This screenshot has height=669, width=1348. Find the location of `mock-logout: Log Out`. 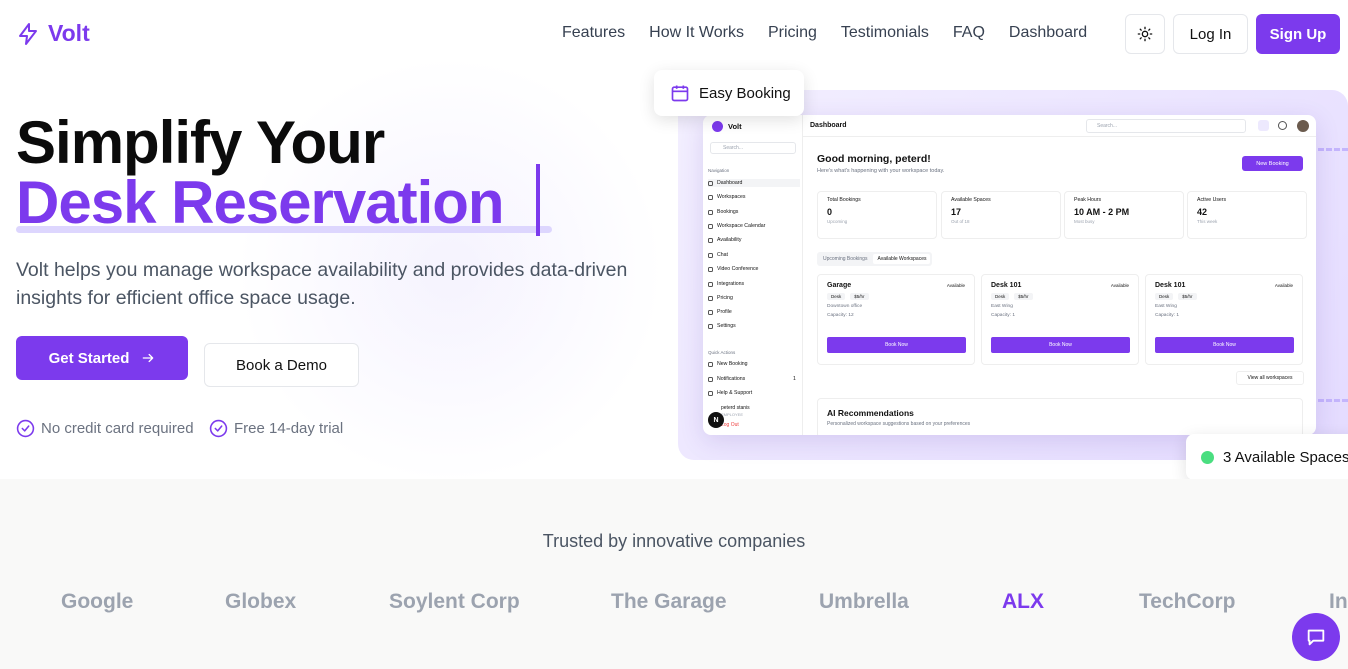

mock-logout: Log Out is located at coordinates (730, 425).